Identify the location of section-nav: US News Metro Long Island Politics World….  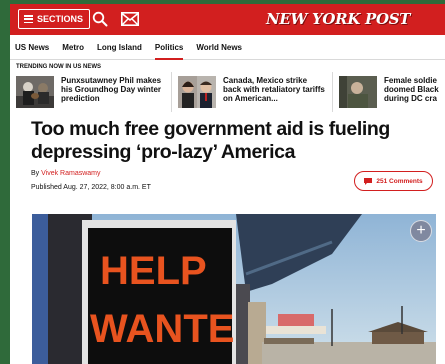
(227, 47).